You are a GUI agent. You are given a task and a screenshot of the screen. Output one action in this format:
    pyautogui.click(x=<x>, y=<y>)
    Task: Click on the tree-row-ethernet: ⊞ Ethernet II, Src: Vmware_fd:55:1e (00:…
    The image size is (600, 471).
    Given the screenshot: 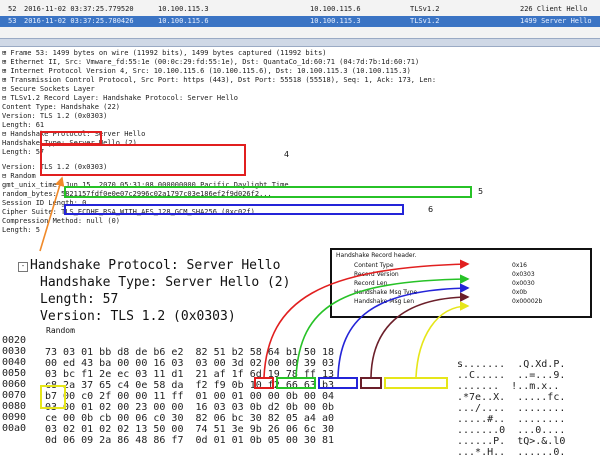 What is the action you would take?
    pyautogui.click(x=210, y=62)
    